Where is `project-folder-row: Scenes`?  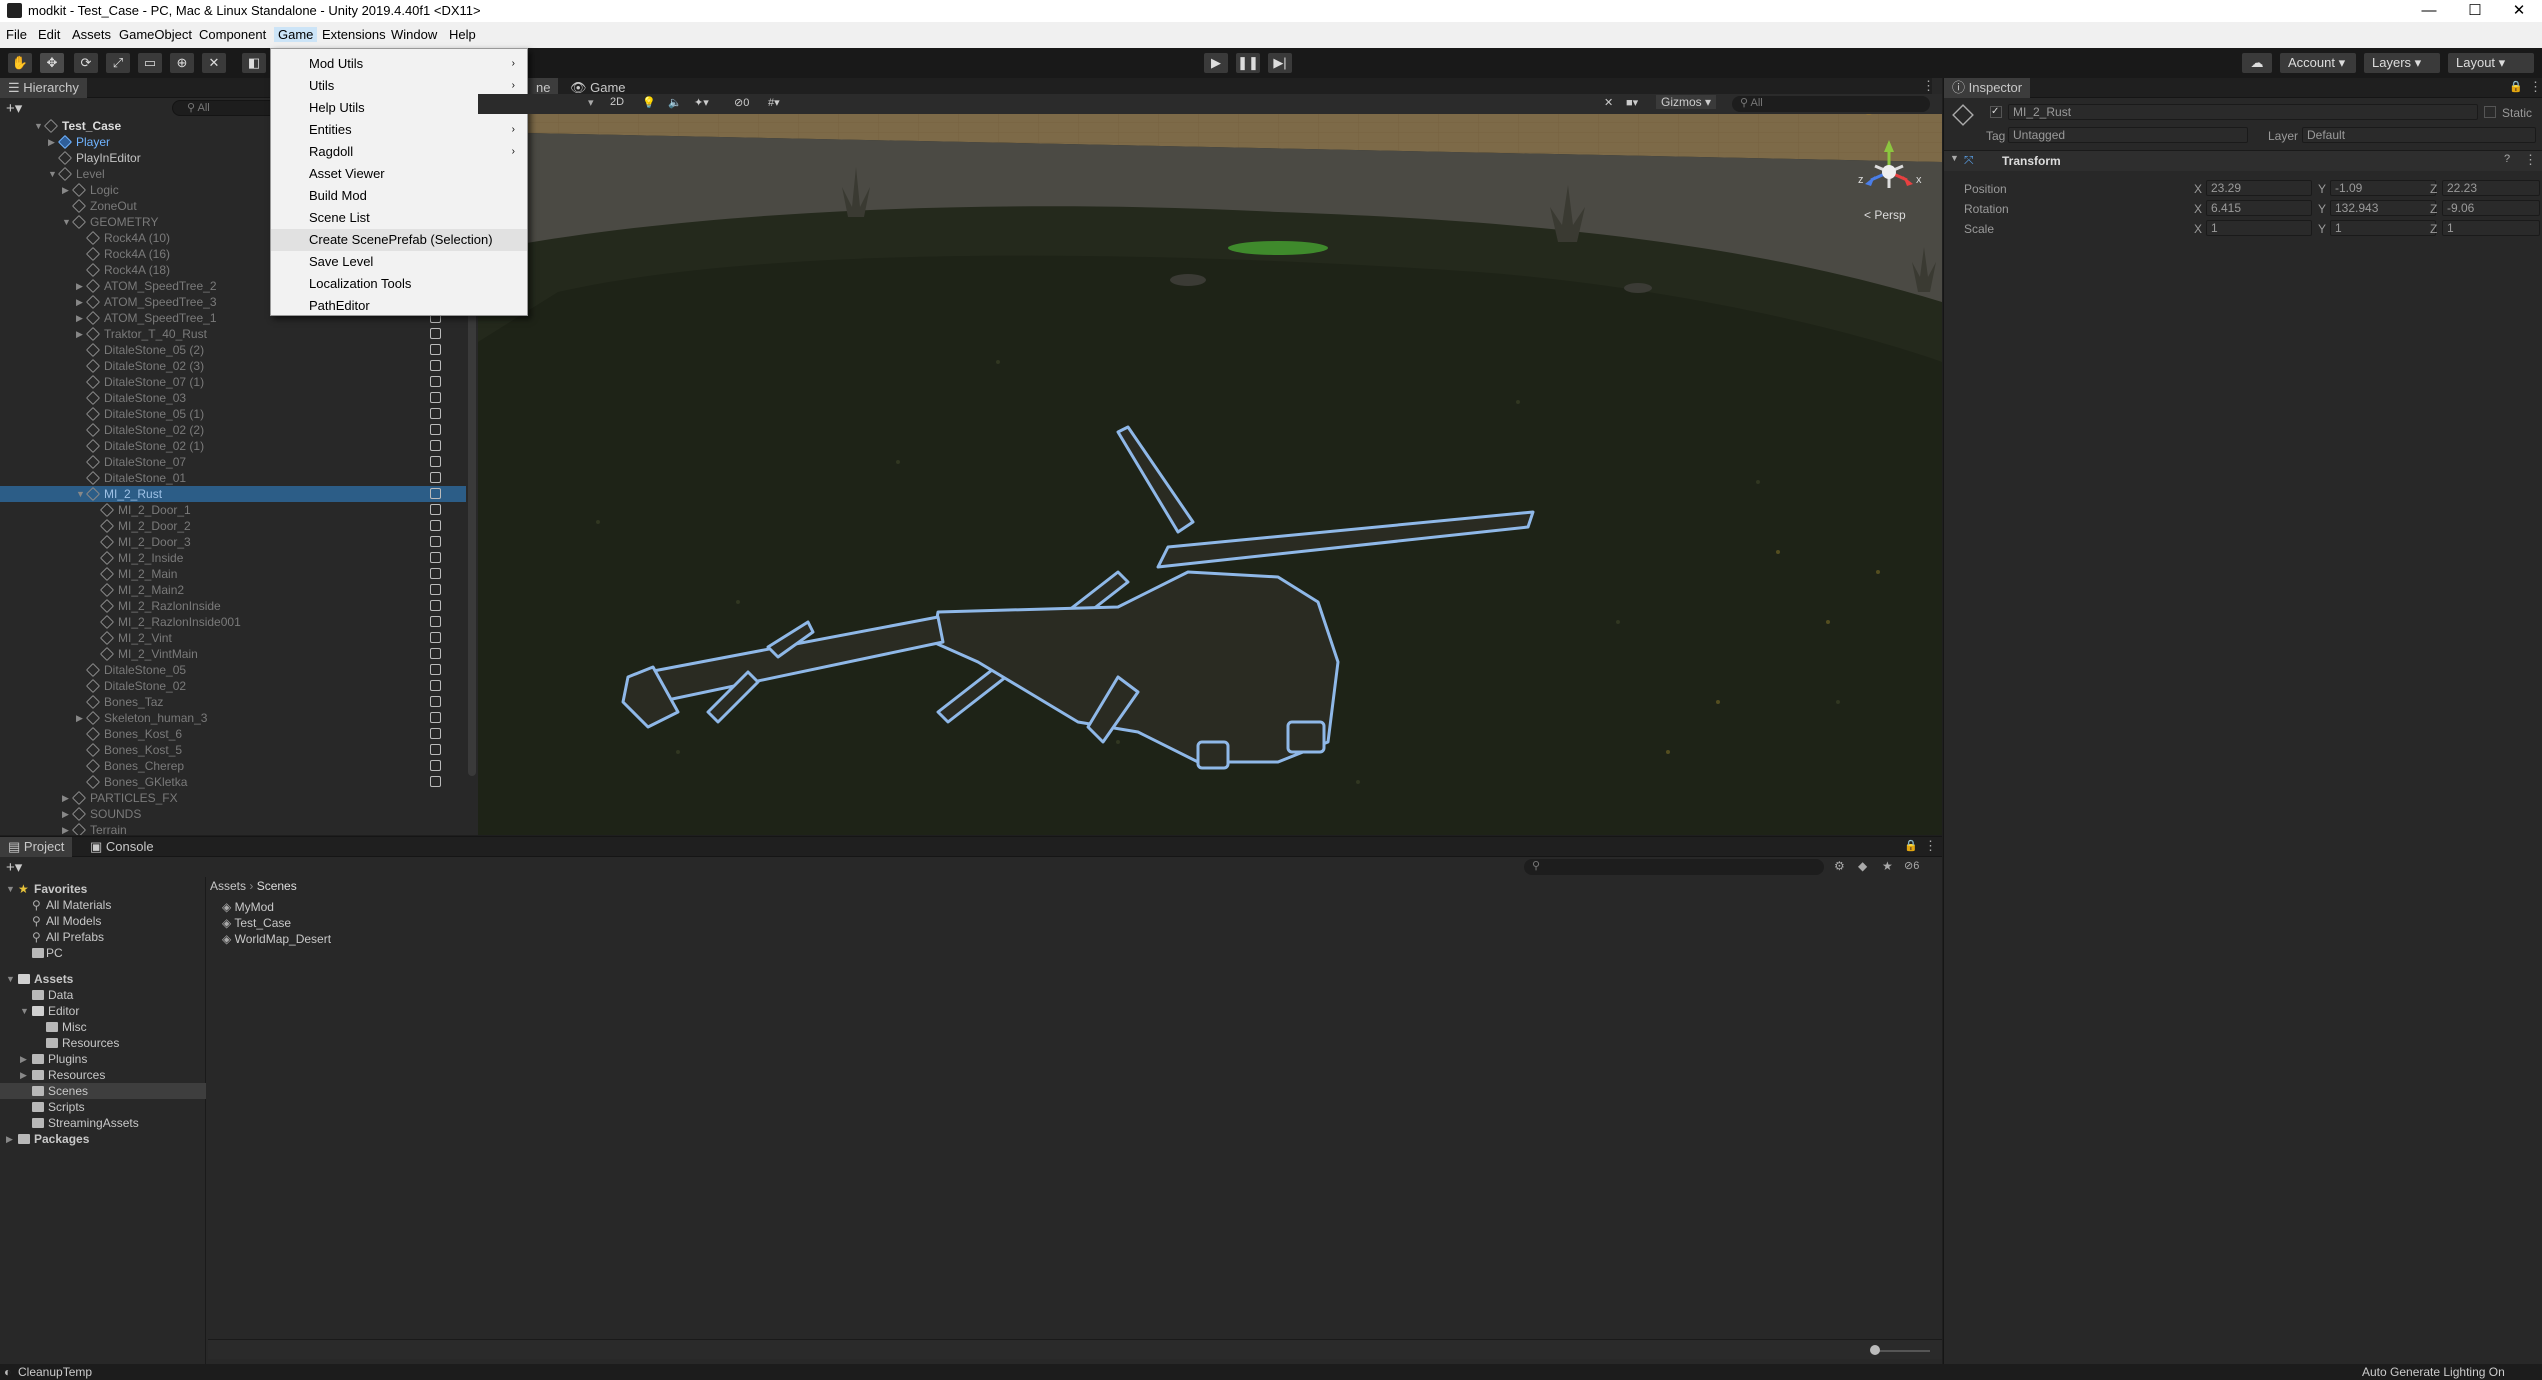
project-folder-row: Scenes is located at coordinates (103, 1091).